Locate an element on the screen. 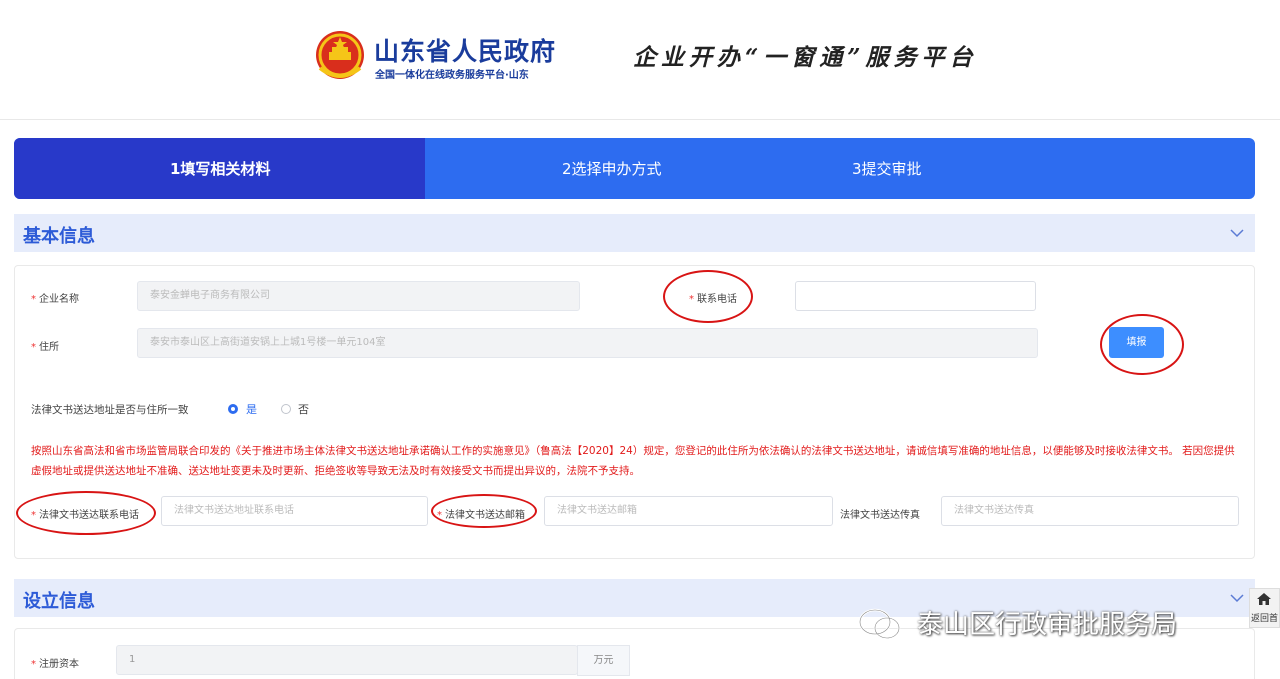 The image size is (1280, 679). national-emblem-icon is located at coordinates (340, 55).